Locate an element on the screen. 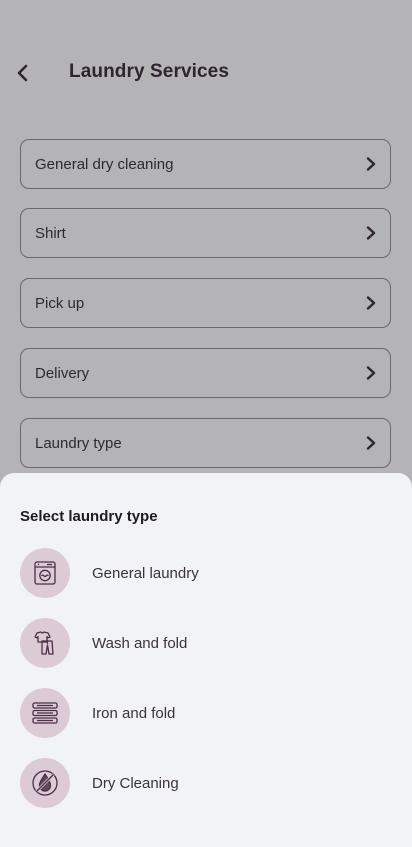 The height and width of the screenshot is (847, 412). option-label: Dry Cleaning is located at coordinates (135, 783).